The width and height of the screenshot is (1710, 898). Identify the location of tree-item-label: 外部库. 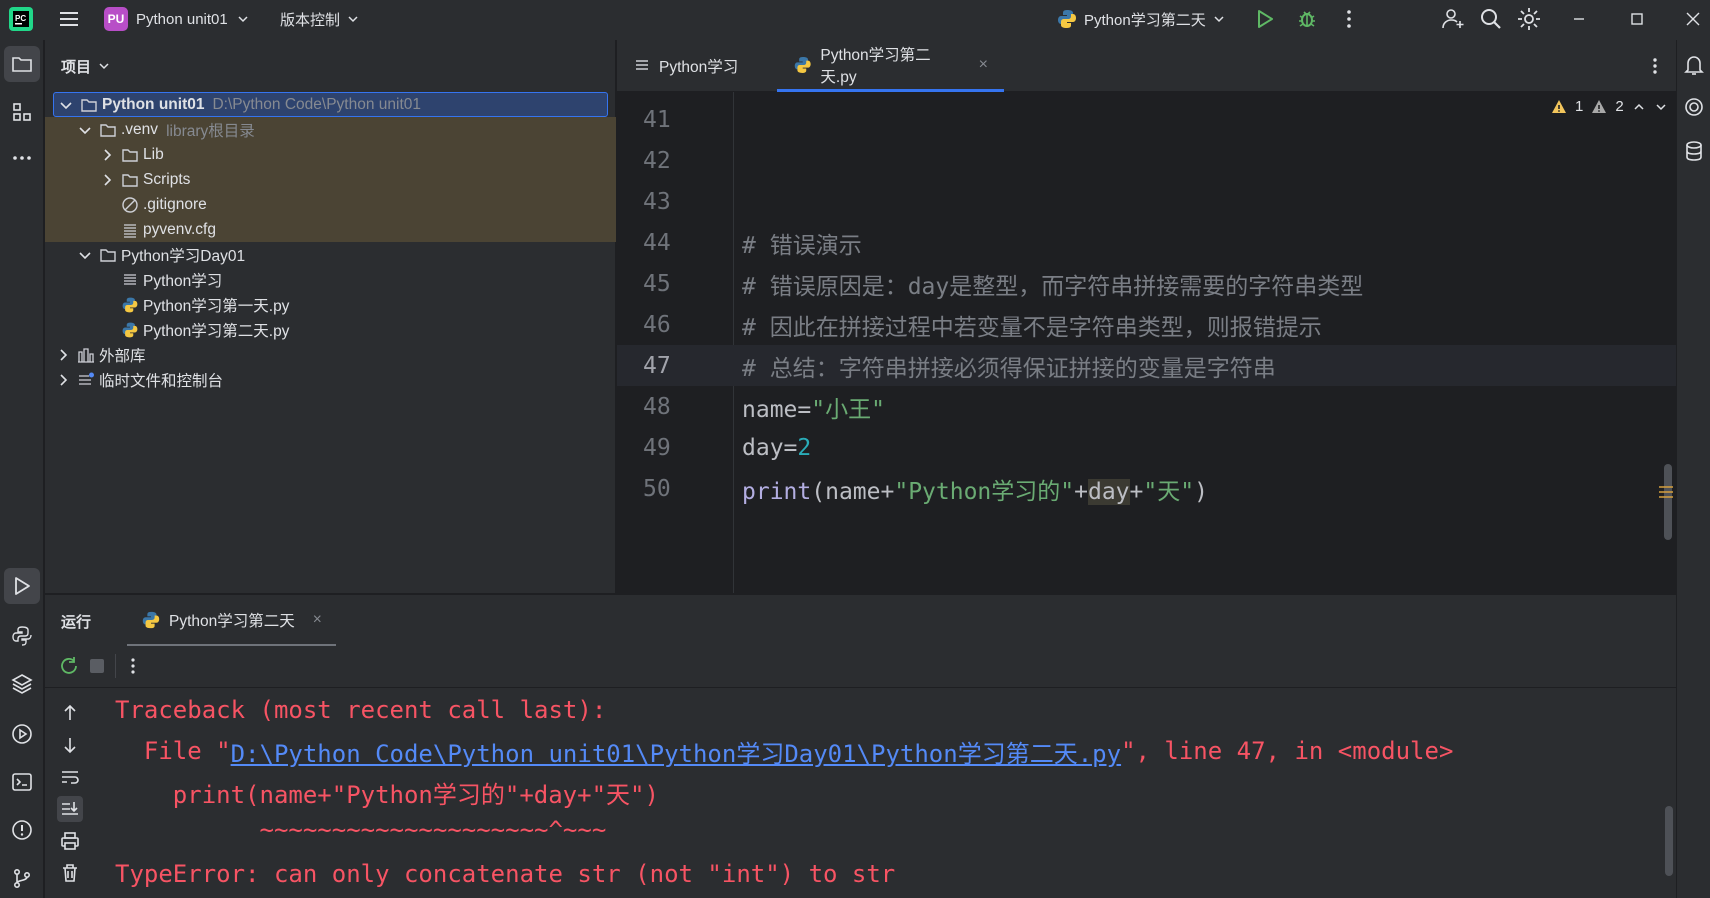
(122, 356).